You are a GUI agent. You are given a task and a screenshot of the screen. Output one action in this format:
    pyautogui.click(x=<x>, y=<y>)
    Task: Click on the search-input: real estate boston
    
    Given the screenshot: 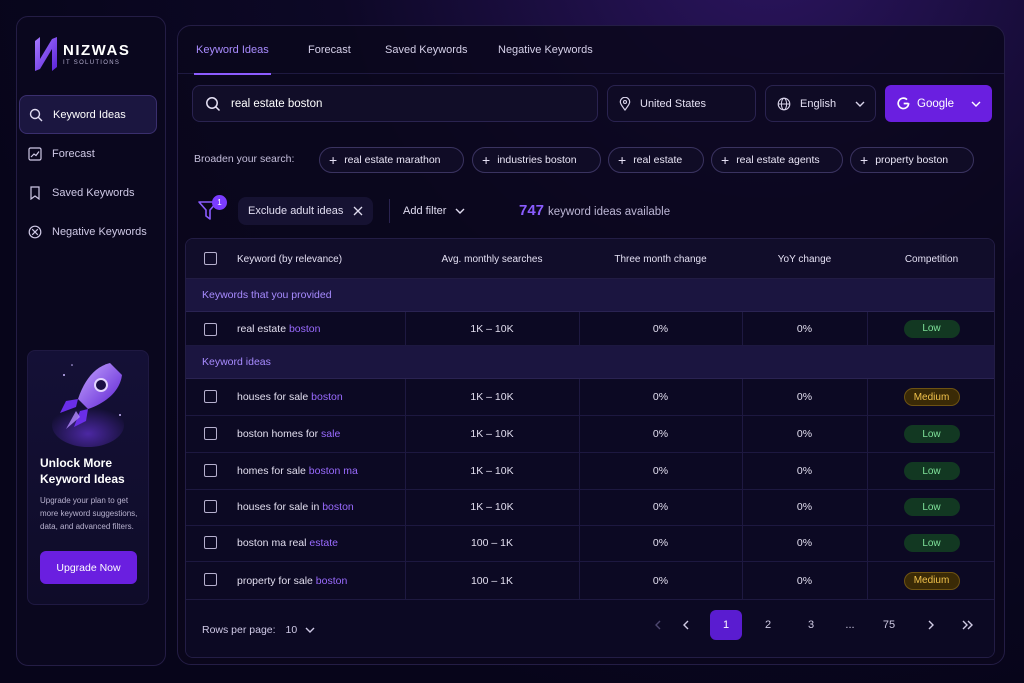 What is the action you would take?
    pyautogui.click(x=395, y=103)
    